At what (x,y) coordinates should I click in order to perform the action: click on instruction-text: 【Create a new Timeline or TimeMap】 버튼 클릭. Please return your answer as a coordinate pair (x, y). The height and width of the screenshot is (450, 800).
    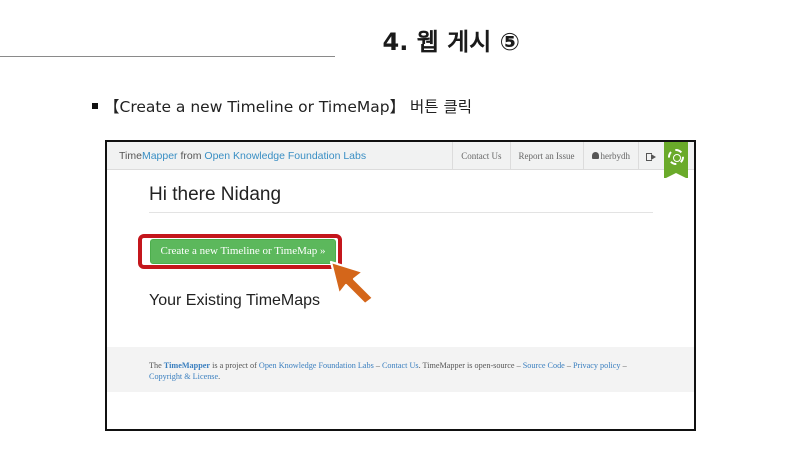
    Looking at the image, I should click on (282, 106).